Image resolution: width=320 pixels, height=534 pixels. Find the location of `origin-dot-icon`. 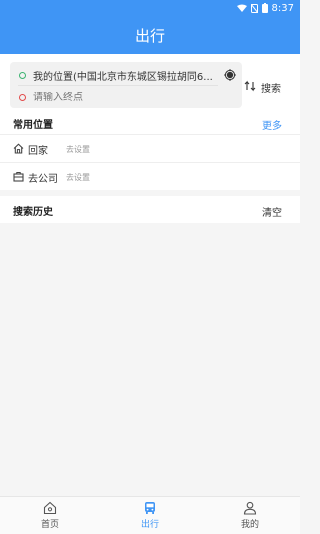

origin-dot-icon is located at coordinates (22, 75).